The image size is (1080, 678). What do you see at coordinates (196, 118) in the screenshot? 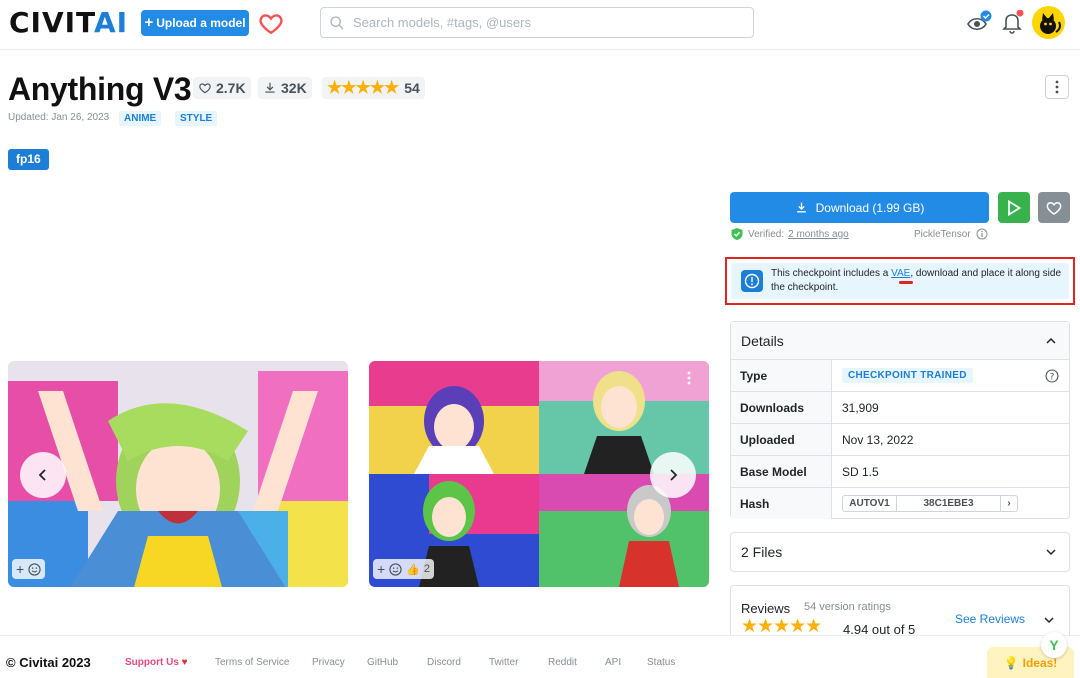
I see `tag-style: STYLE` at bounding box center [196, 118].